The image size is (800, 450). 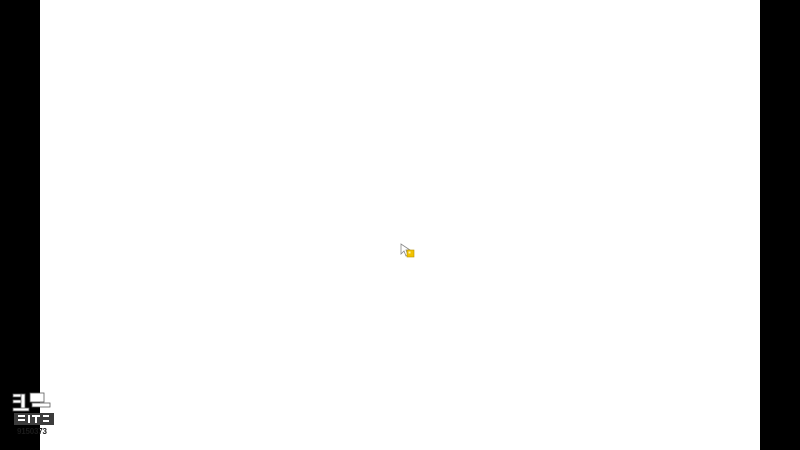 I want to click on douyu-watermark: 9150373, so click(x=36, y=416).